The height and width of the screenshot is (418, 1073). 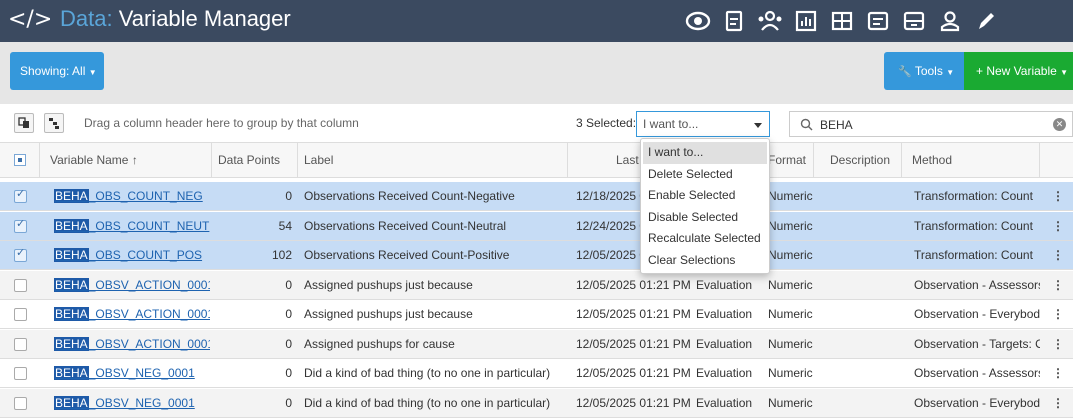 I want to click on col-label: Label, so click(x=433, y=160).